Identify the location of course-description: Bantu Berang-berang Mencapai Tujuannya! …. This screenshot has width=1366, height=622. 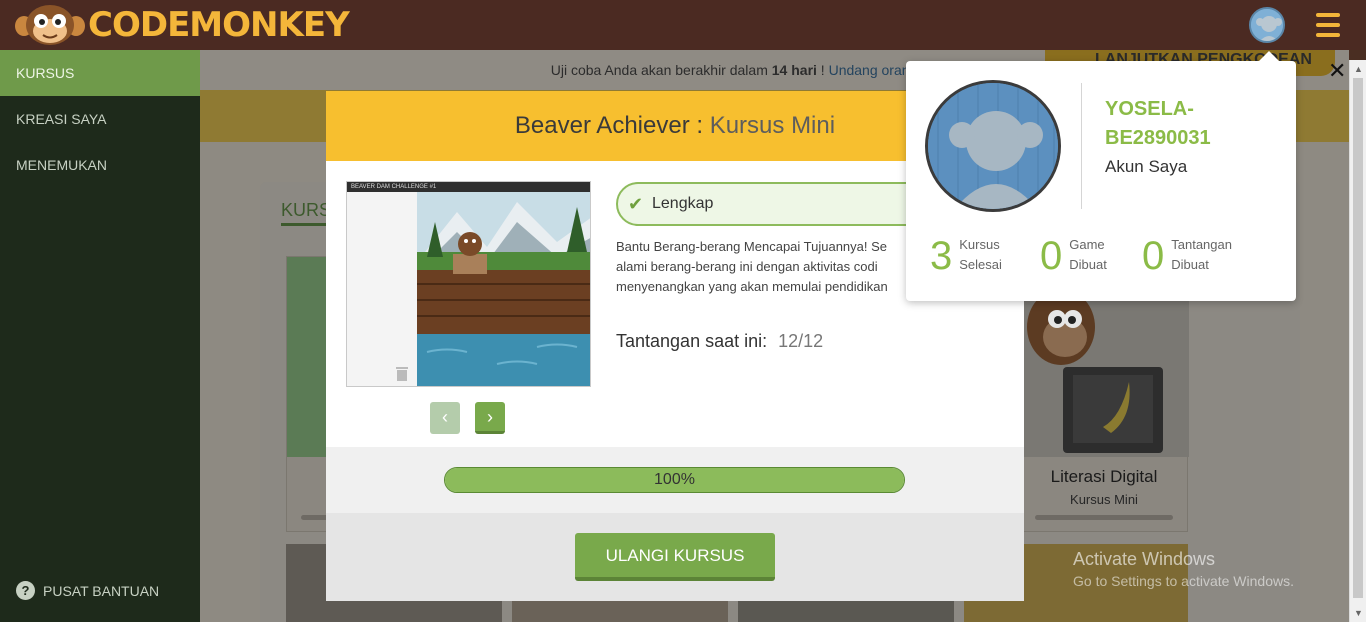
(761, 267).